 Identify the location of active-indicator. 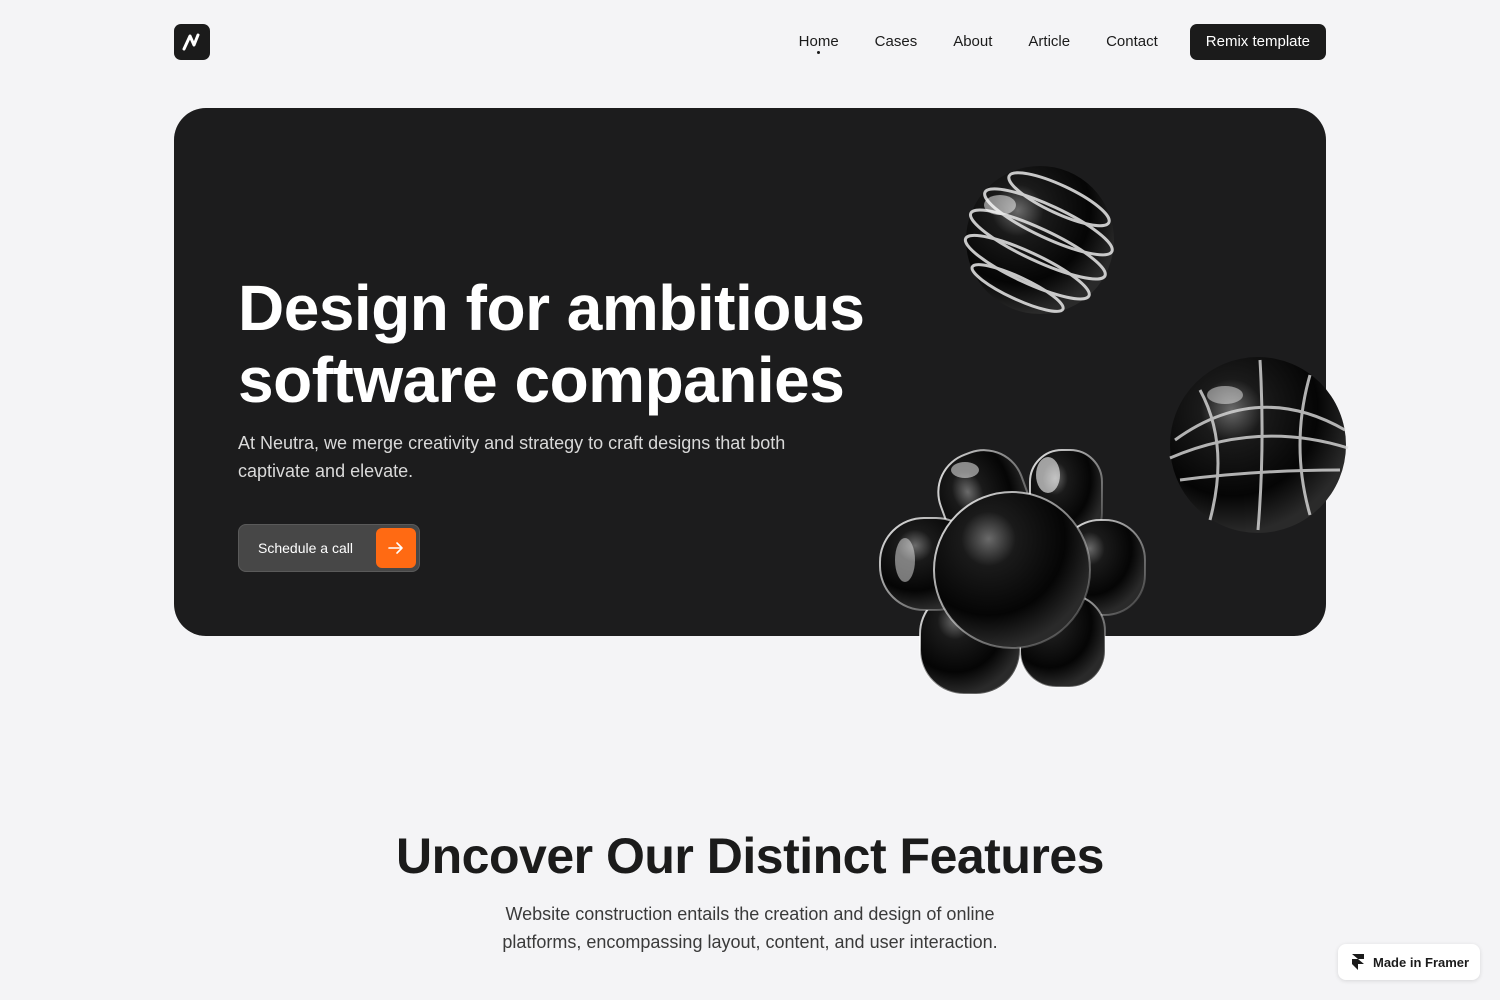
(819, 52).